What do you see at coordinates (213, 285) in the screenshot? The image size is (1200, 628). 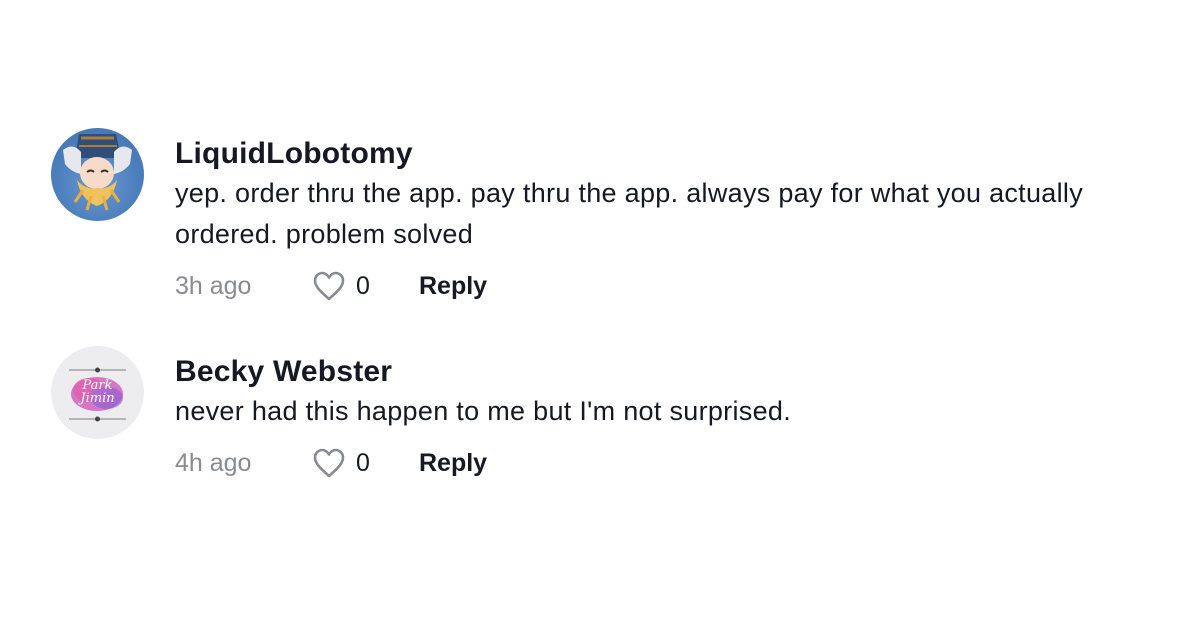 I see `timestamp: 3h ago` at bounding box center [213, 285].